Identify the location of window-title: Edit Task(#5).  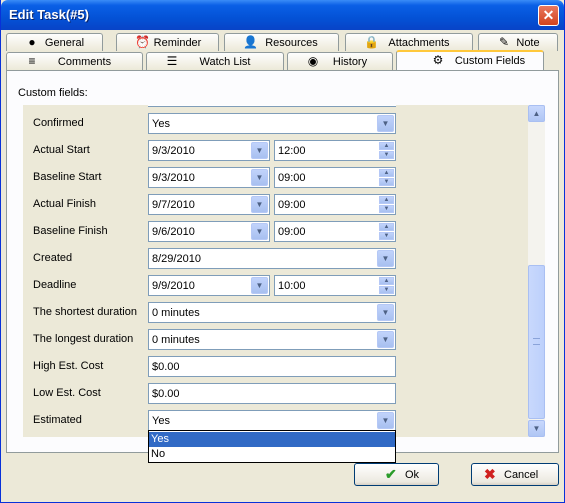
(49, 14).